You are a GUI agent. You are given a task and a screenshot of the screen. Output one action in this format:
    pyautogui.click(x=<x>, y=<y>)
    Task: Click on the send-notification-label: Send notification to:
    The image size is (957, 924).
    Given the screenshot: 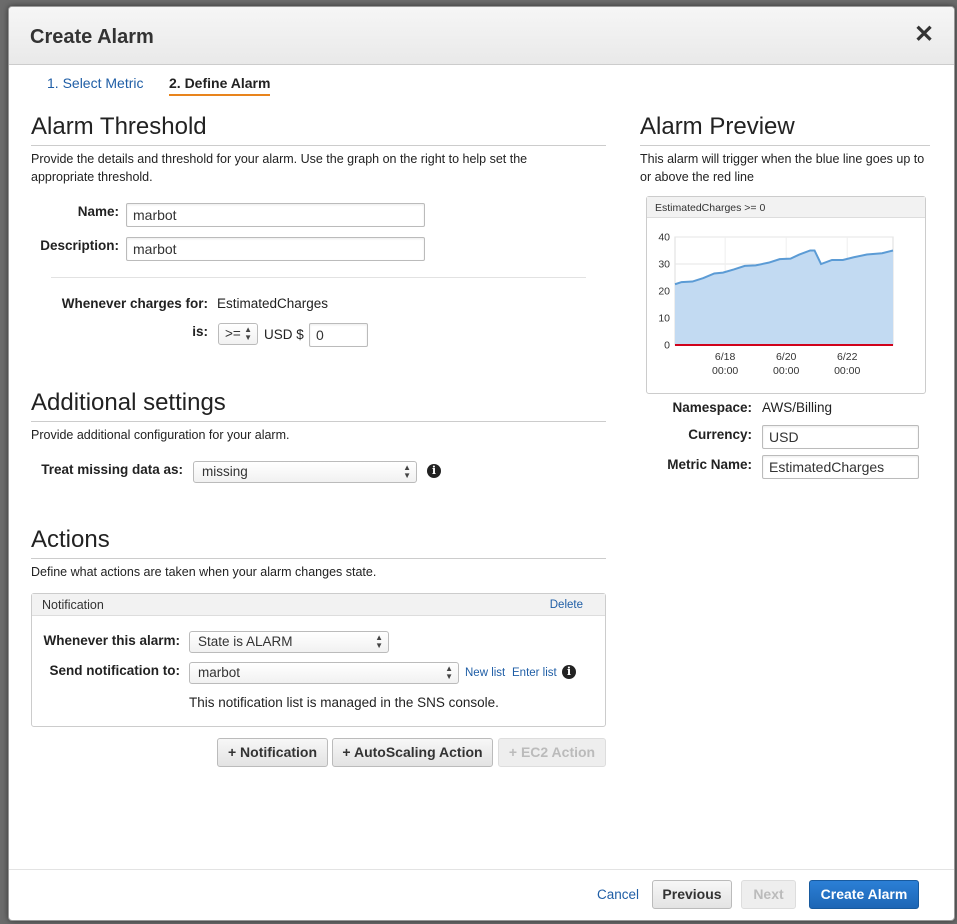 What is the action you would take?
    pyautogui.click(x=115, y=670)
    